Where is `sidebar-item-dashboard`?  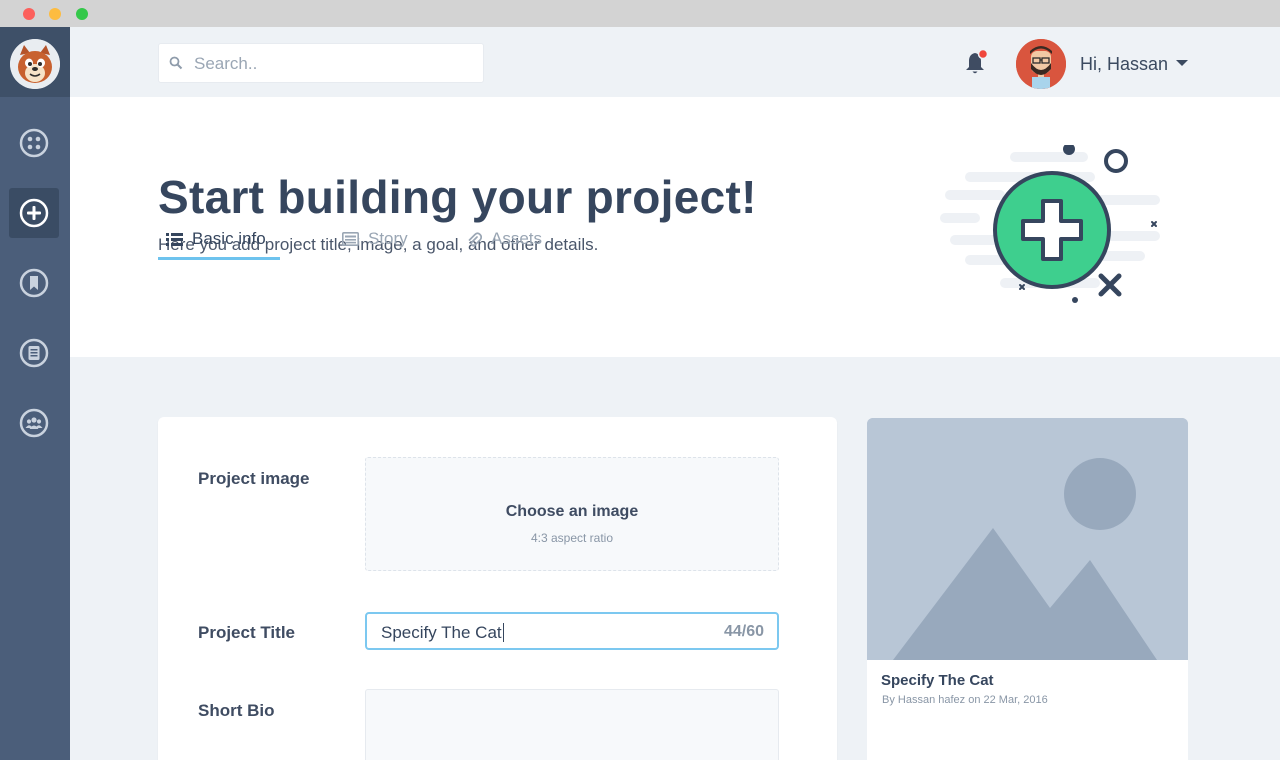
sidebar-item-dashboard is located at coordinates (34, 143).